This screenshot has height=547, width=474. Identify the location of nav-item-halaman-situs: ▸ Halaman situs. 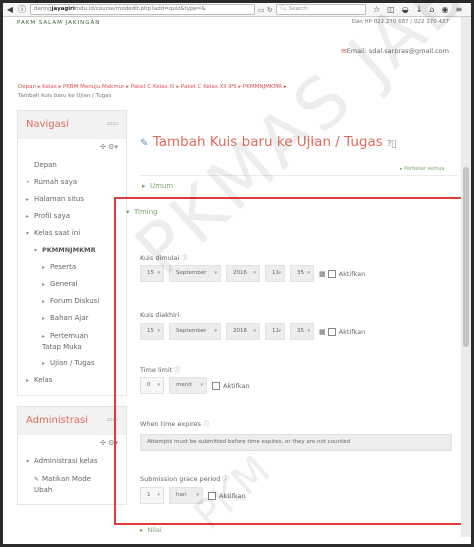
(72, 199).